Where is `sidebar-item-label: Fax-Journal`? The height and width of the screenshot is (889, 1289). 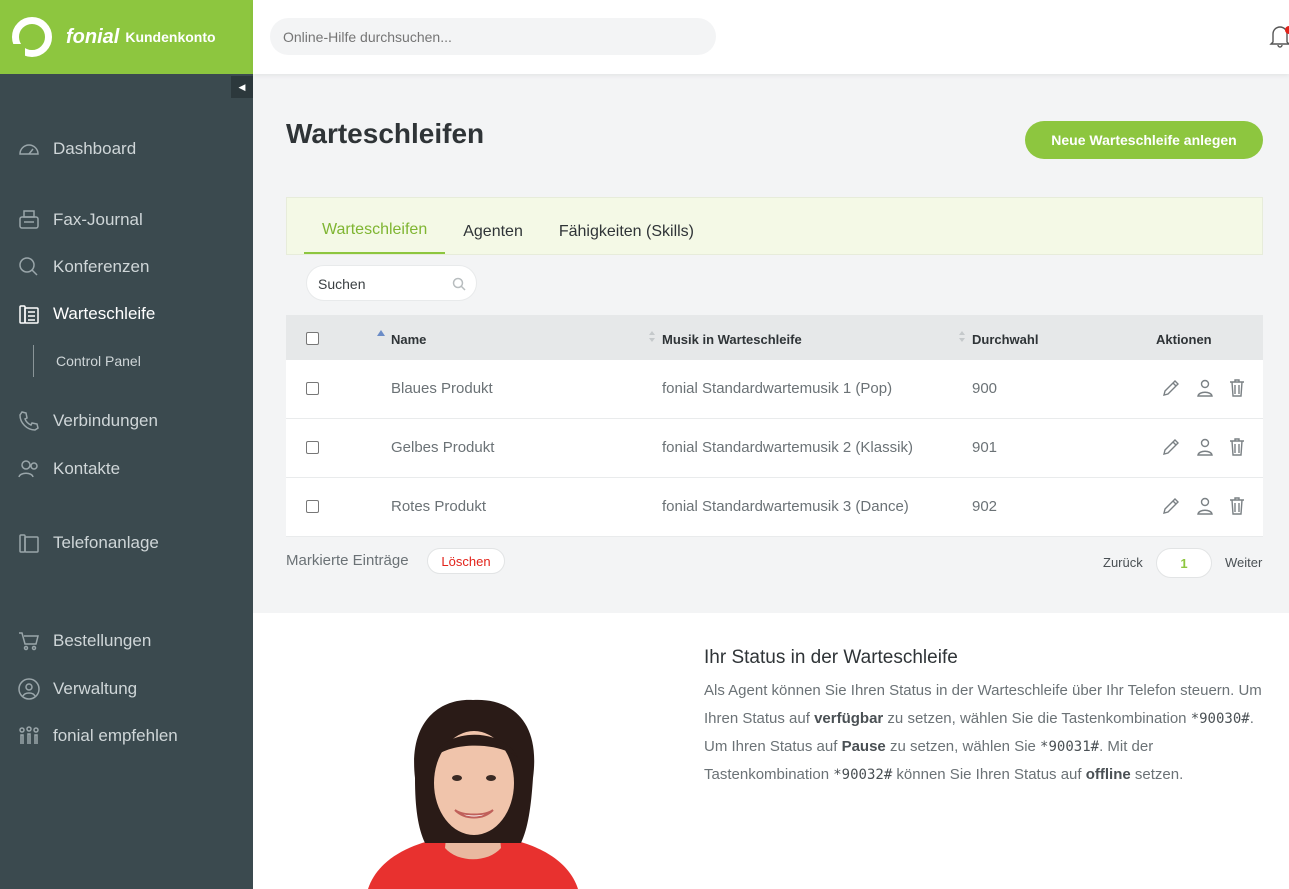 sidebar-item-label: Fax-Journal is located at coordinates (98, 219).